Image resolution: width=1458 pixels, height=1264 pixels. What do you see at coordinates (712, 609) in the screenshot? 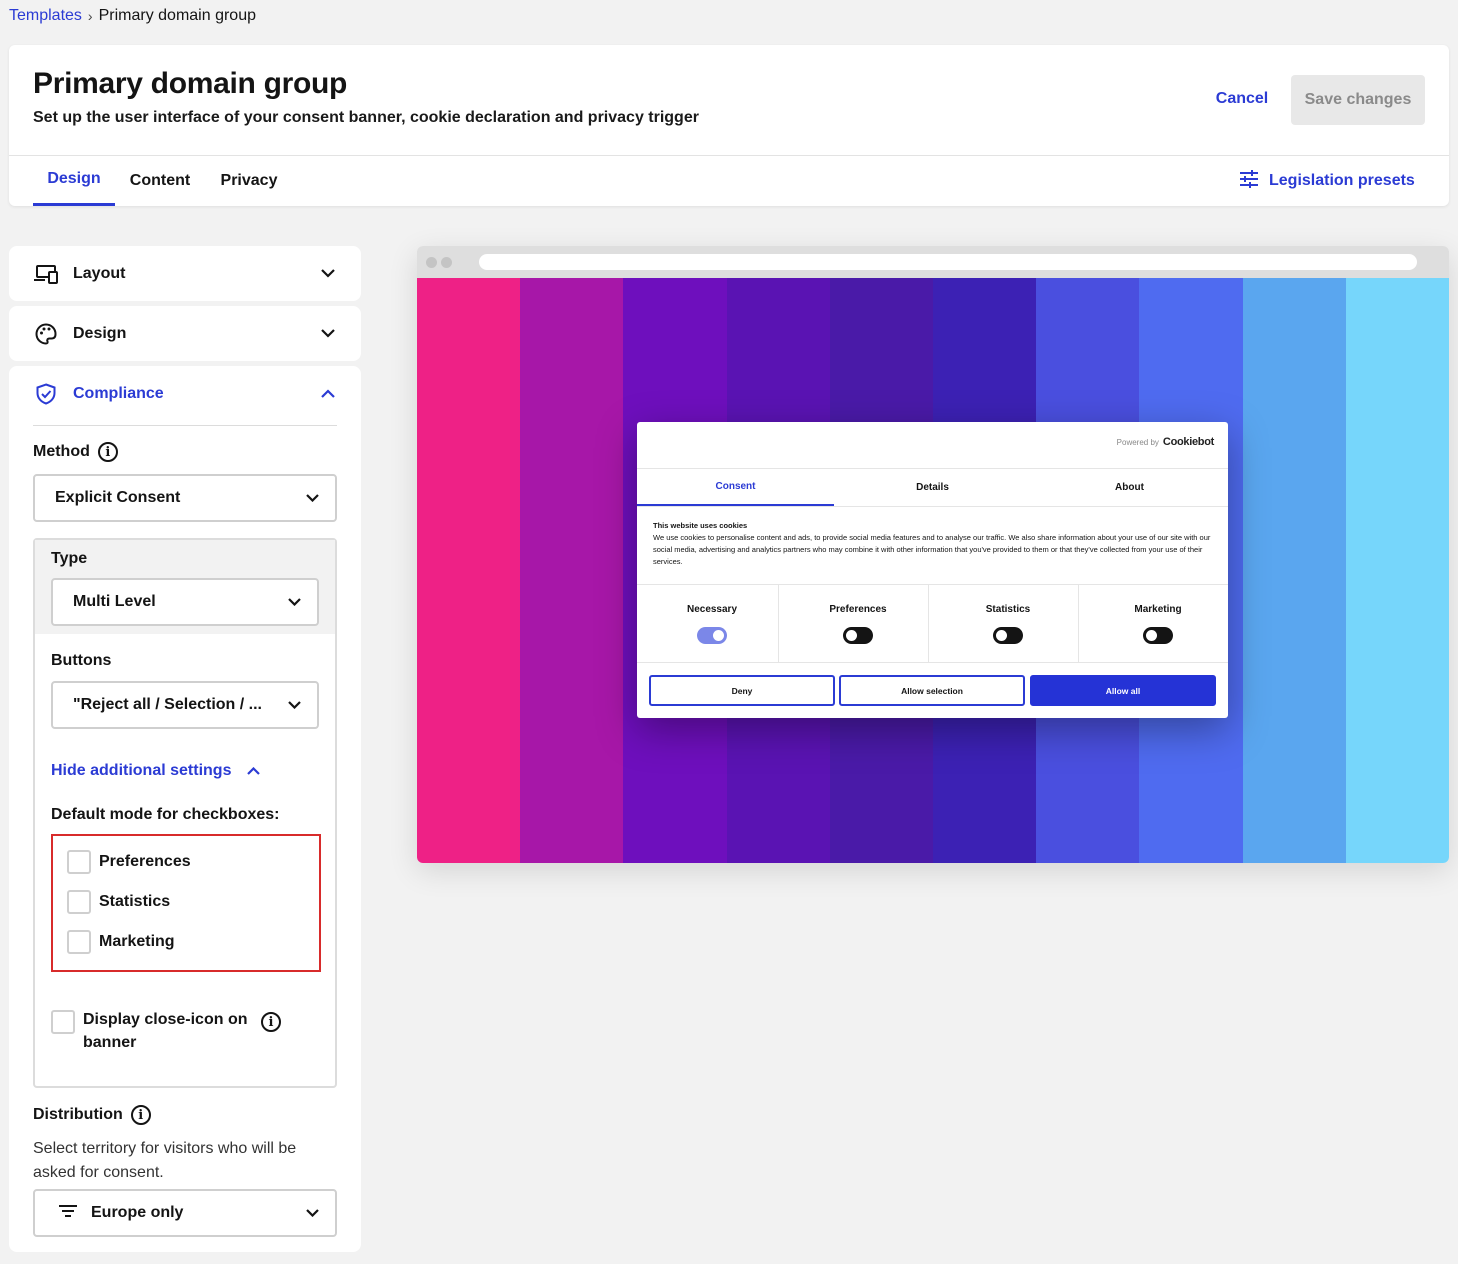
I see `category-label: Necessary` at bounding box center [712, 609].